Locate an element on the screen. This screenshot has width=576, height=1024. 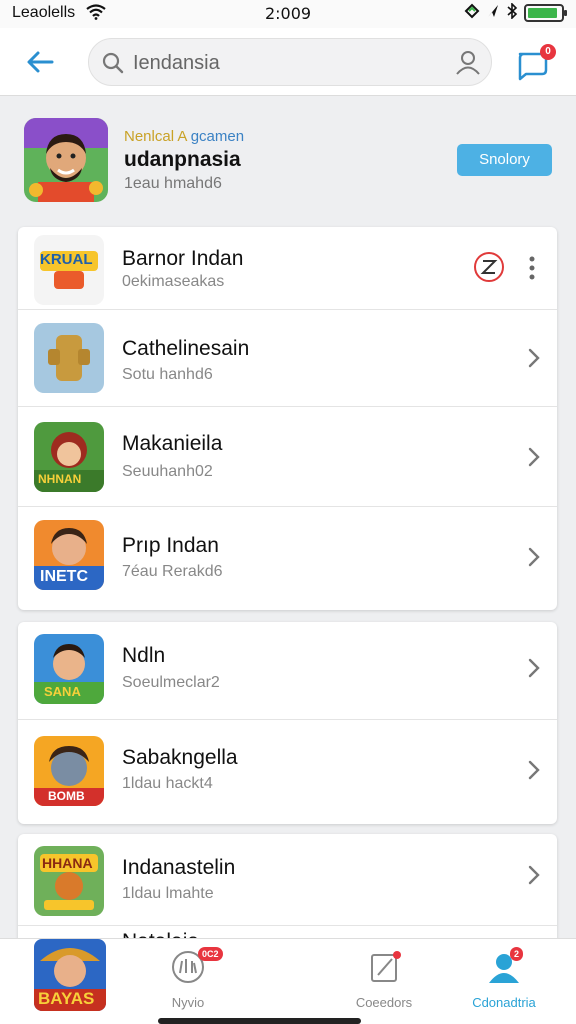
list-item-title: Barnor Indan is located at coordinates (183, 258).